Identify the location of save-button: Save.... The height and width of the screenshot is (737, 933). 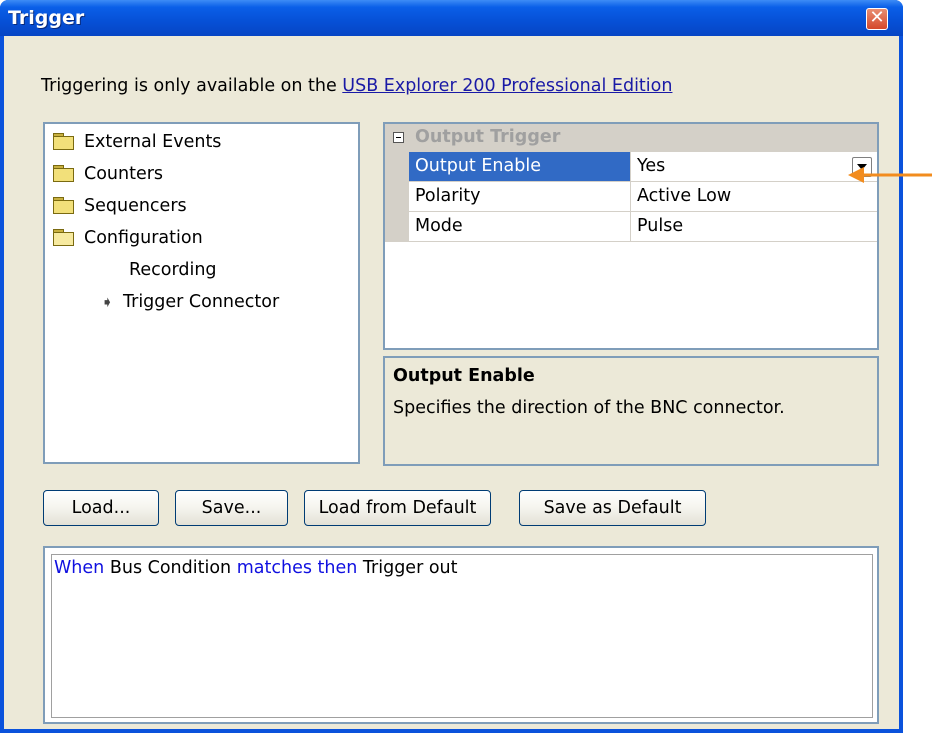
(231, 508).